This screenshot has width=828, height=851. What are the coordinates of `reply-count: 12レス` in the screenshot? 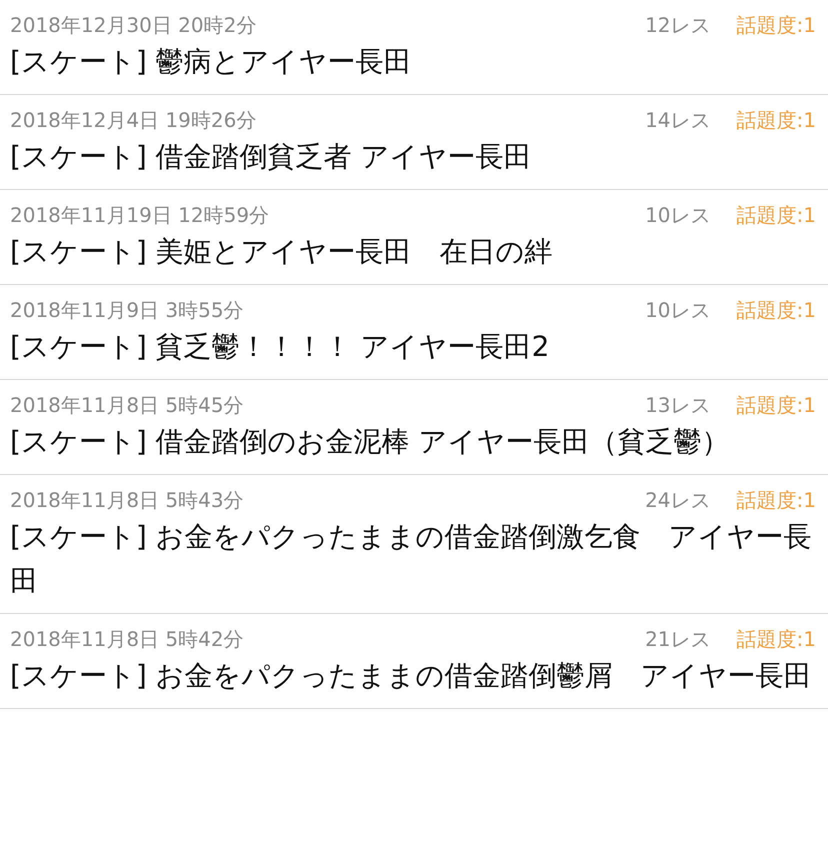 It's located at (678, 25).